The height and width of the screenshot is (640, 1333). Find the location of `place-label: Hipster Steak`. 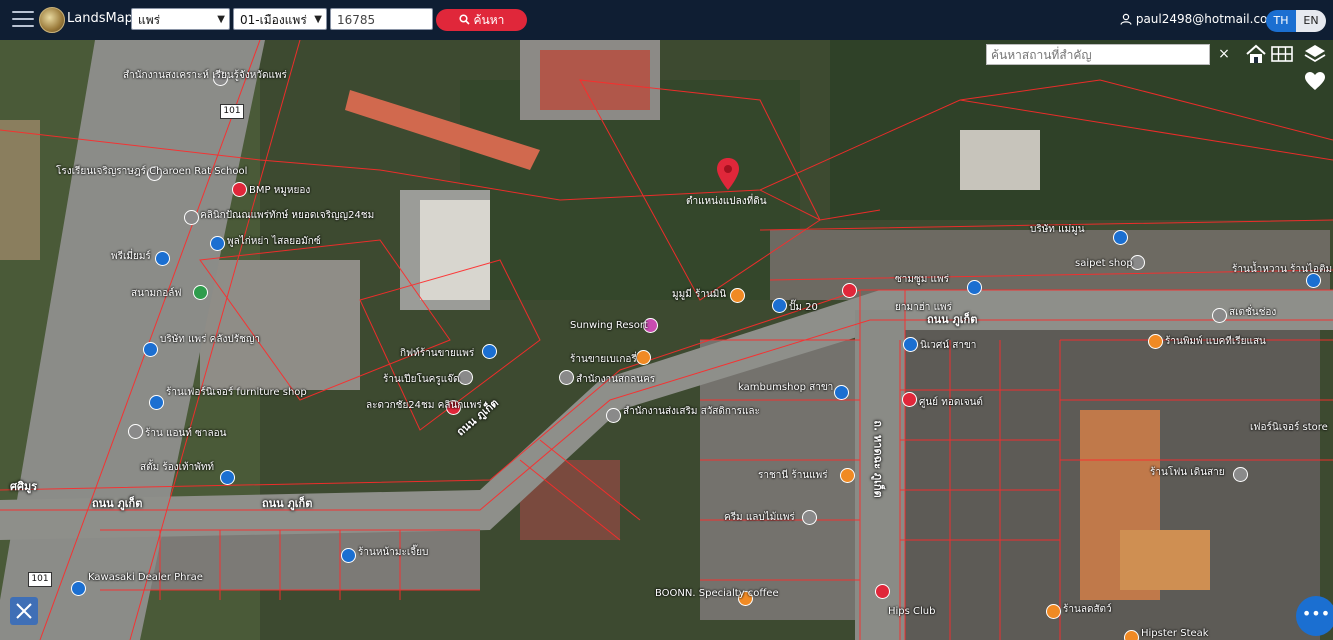

place-label: Hipster Steak is located at coordinates (1175, 633).